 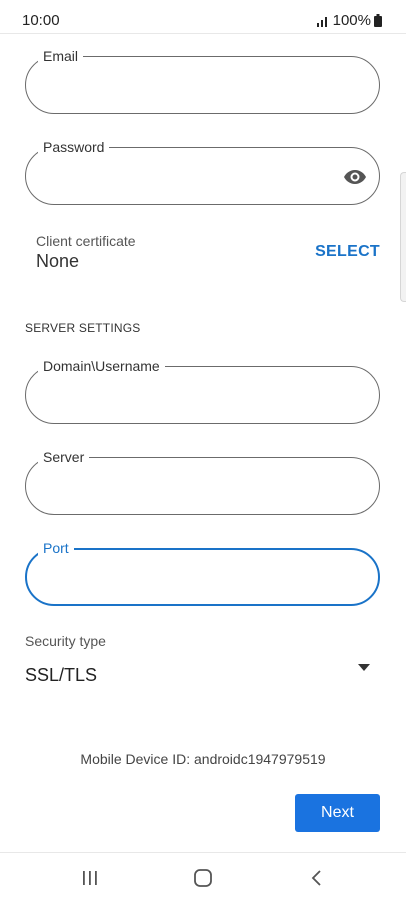 What do you see at coordinates (58, 261) in the screenshot?
I see `client-certificate-value: None` at bounding box center [58, 261].